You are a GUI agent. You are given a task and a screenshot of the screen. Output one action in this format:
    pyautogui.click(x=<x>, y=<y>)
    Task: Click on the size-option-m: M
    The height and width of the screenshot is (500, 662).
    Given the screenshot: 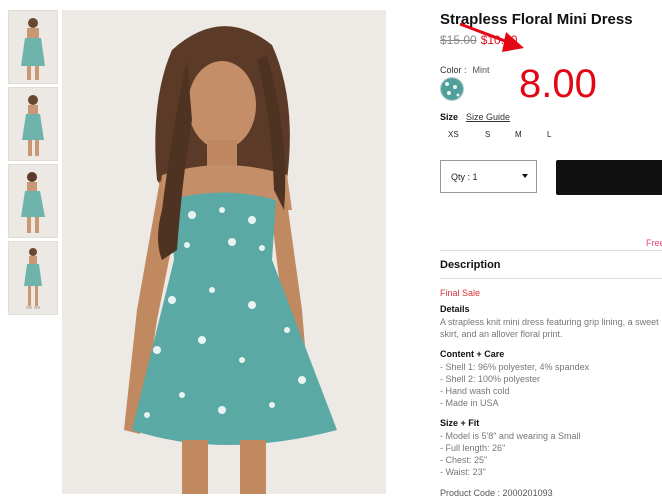 What is the action you would take?
    pyautogui.click(x=518, y=134)
    